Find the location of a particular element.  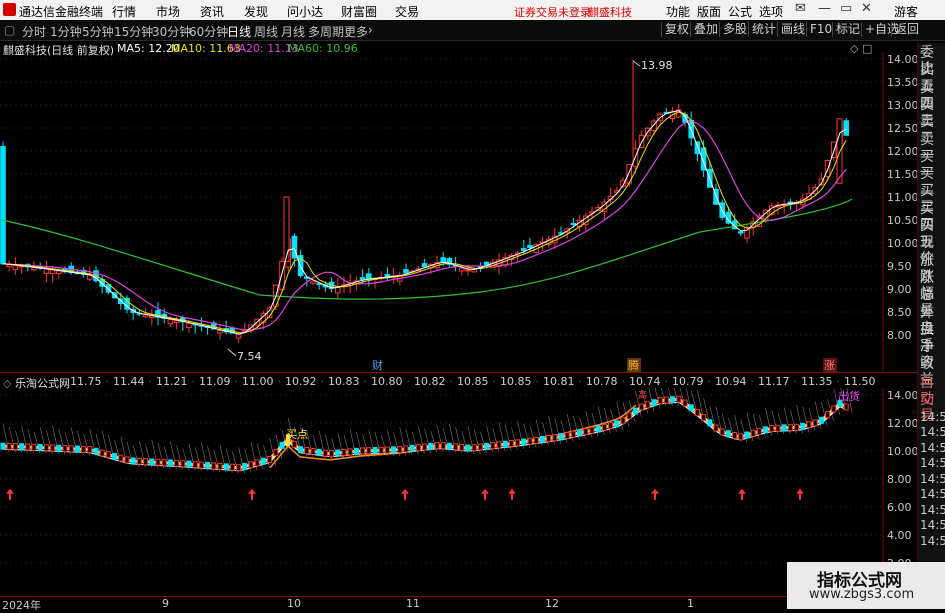

tab-period-30min: 30分钟 is located at coordinates (171, 31).